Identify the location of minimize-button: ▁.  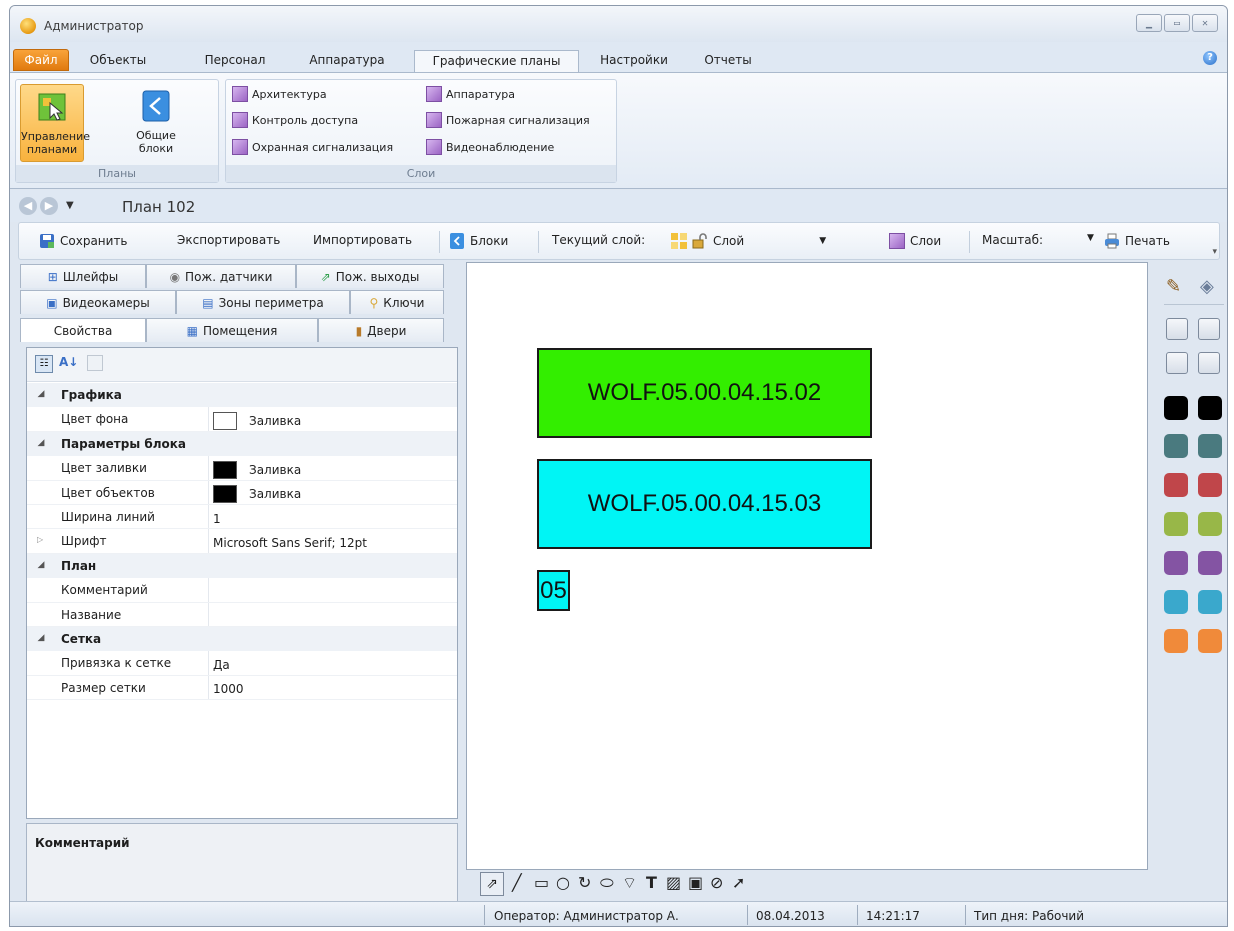
(1149, 23).